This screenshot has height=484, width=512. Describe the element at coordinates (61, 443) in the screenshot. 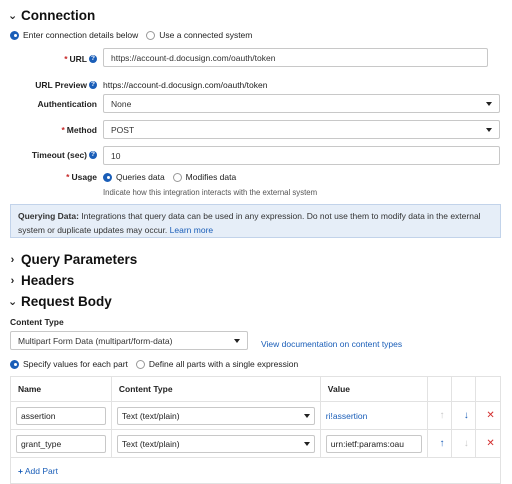

I see `part-name-input: grant_type` at that location.